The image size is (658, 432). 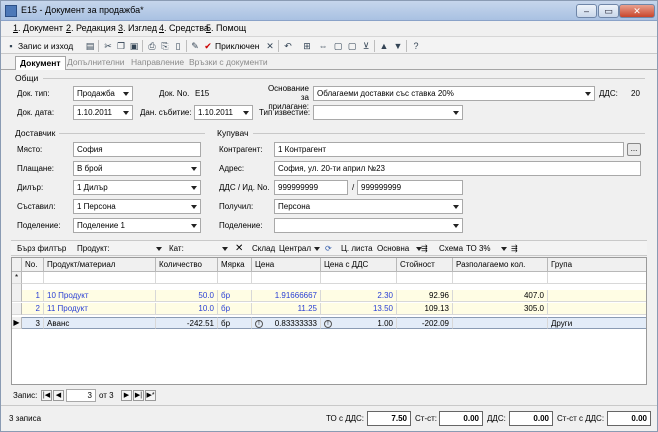 I want to click on undo-icon: ↶, so click(x=288, y=46).